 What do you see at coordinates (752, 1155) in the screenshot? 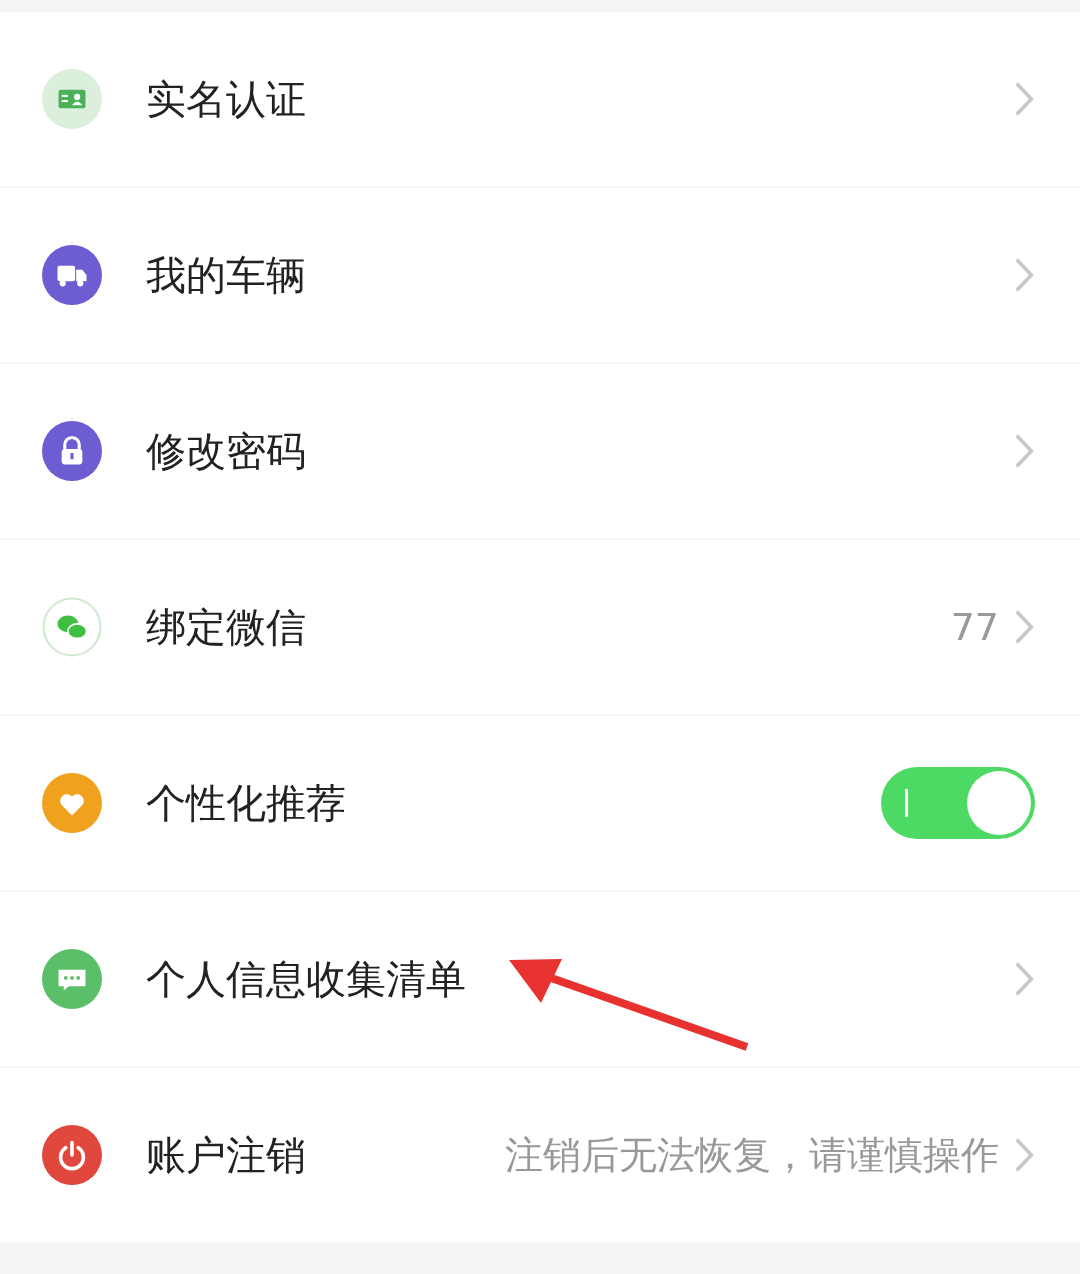
I see `setting-value: 注销后无法恢复，请谨慎操作` at bounding box center [752, 1155].